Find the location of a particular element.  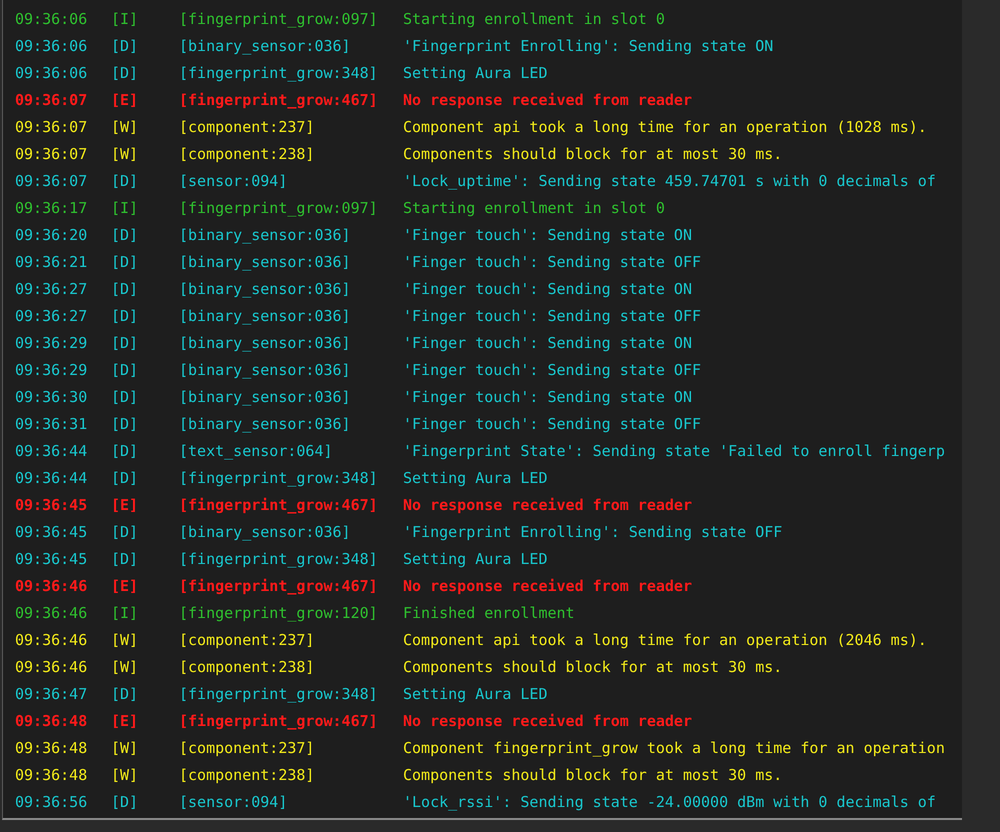

timestamp: 09:36:47 is located at coordinates (51, 693).